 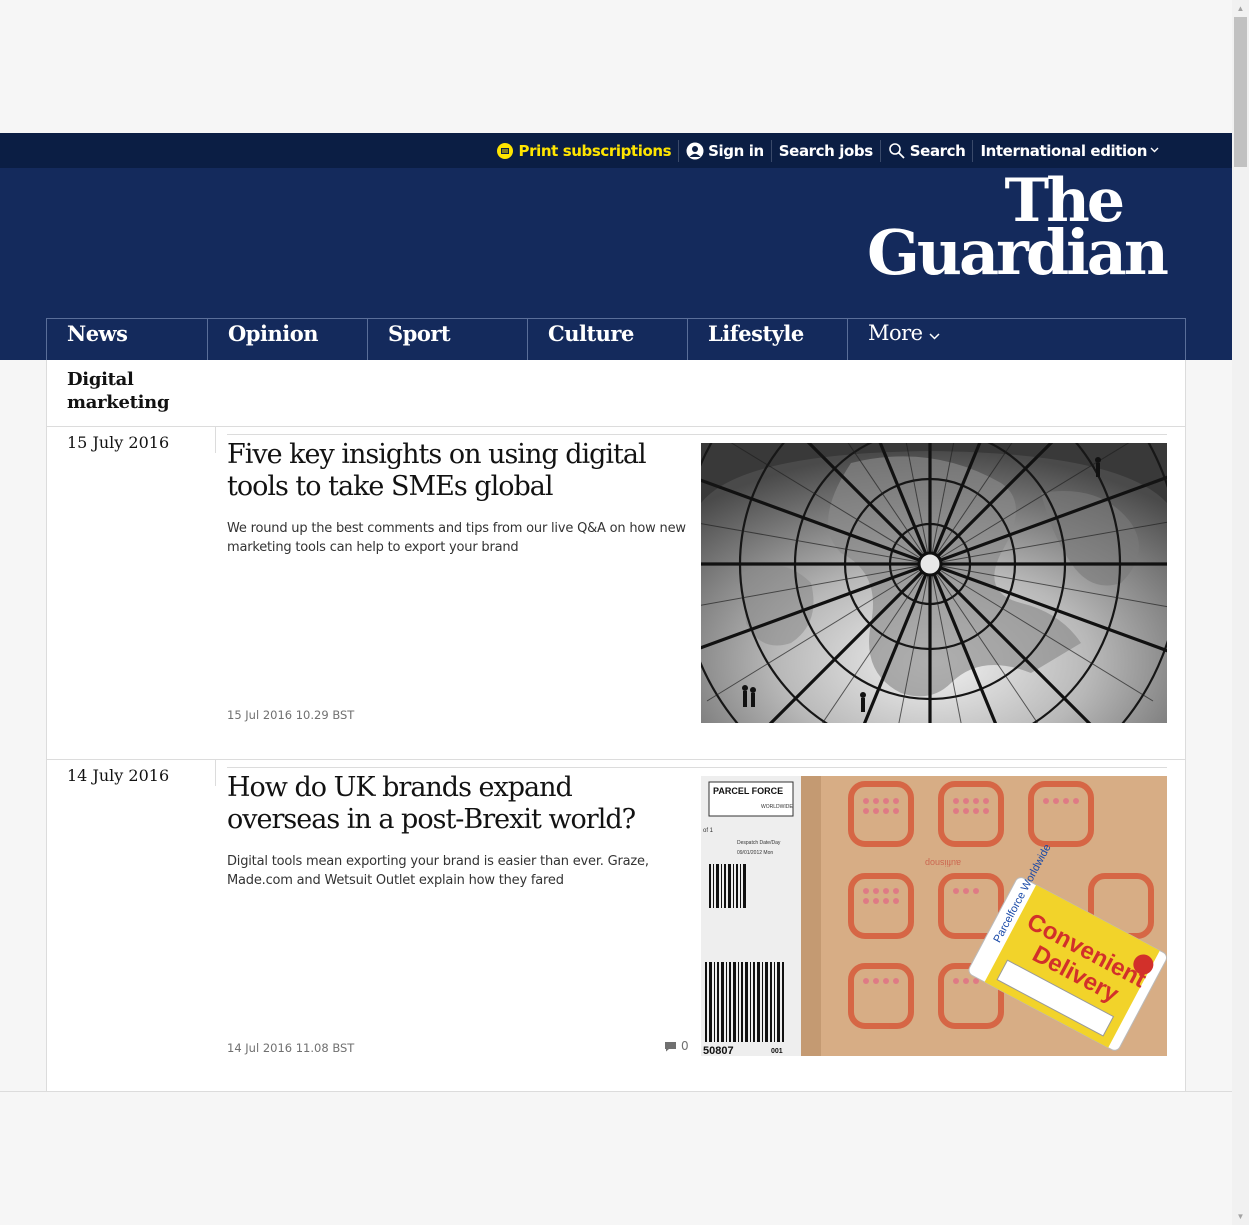 What do you see at coordinates (595, 150) in the screenshot?
I see `print-subscriptions-label: Print subscriptions` at bounding box center [595, 150].